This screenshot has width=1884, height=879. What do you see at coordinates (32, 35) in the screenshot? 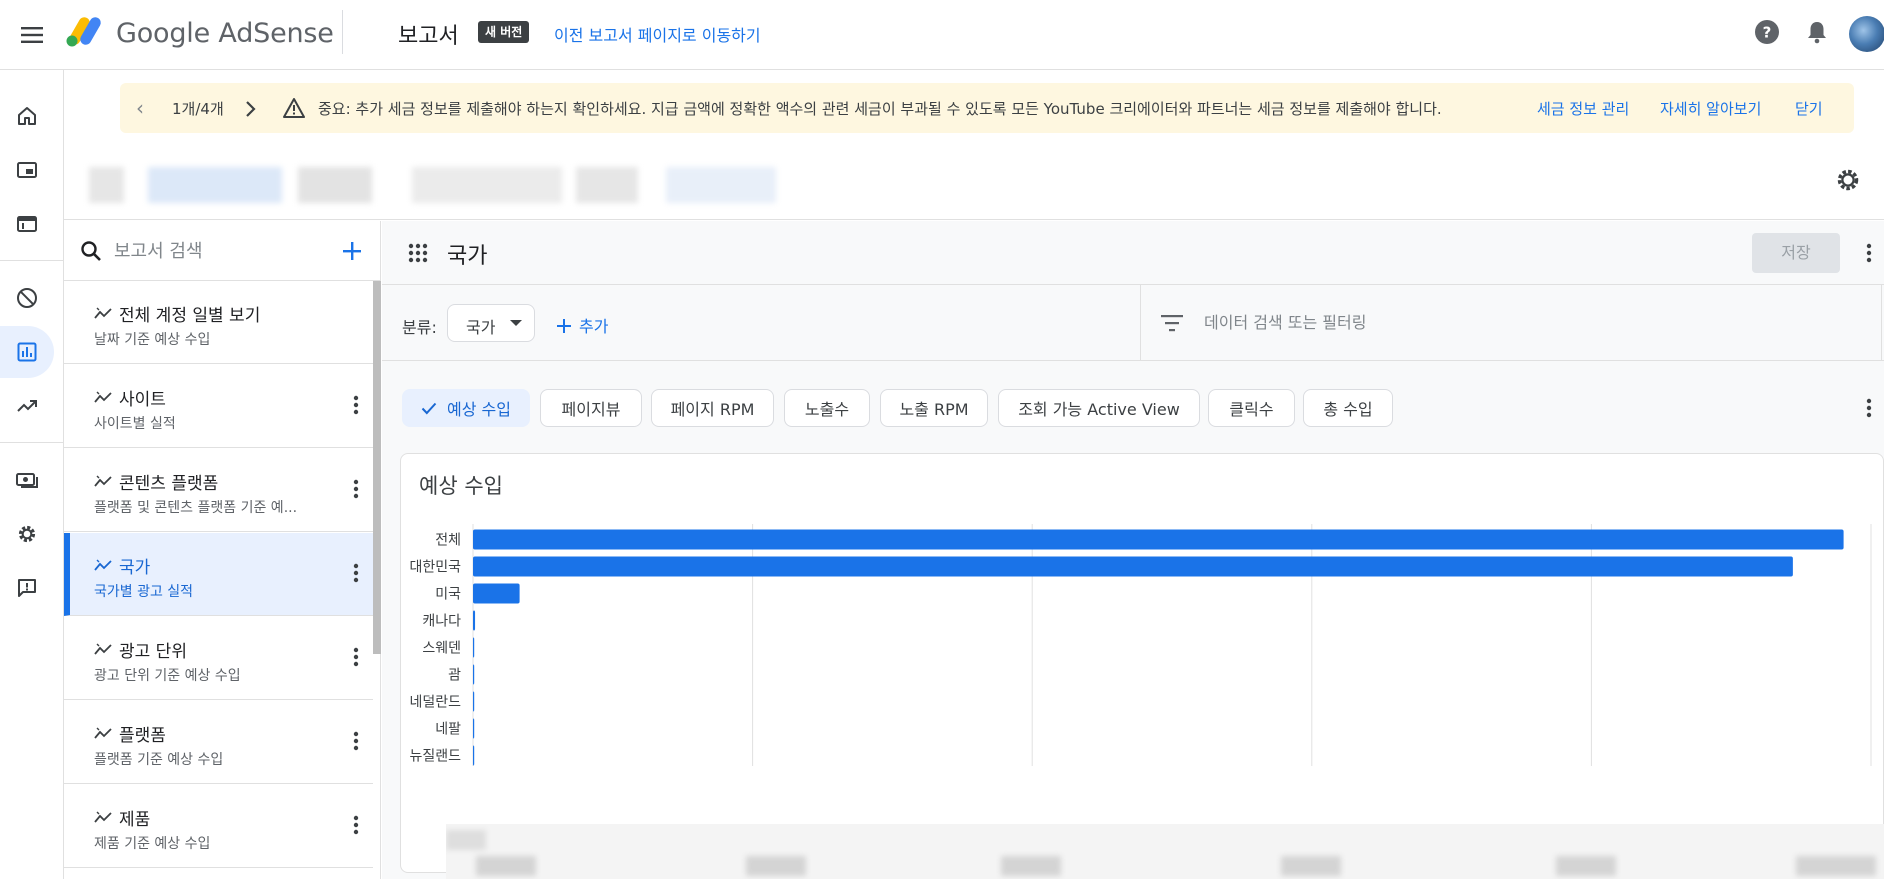
I see `menu-icon` at bounding box center [32, 35].